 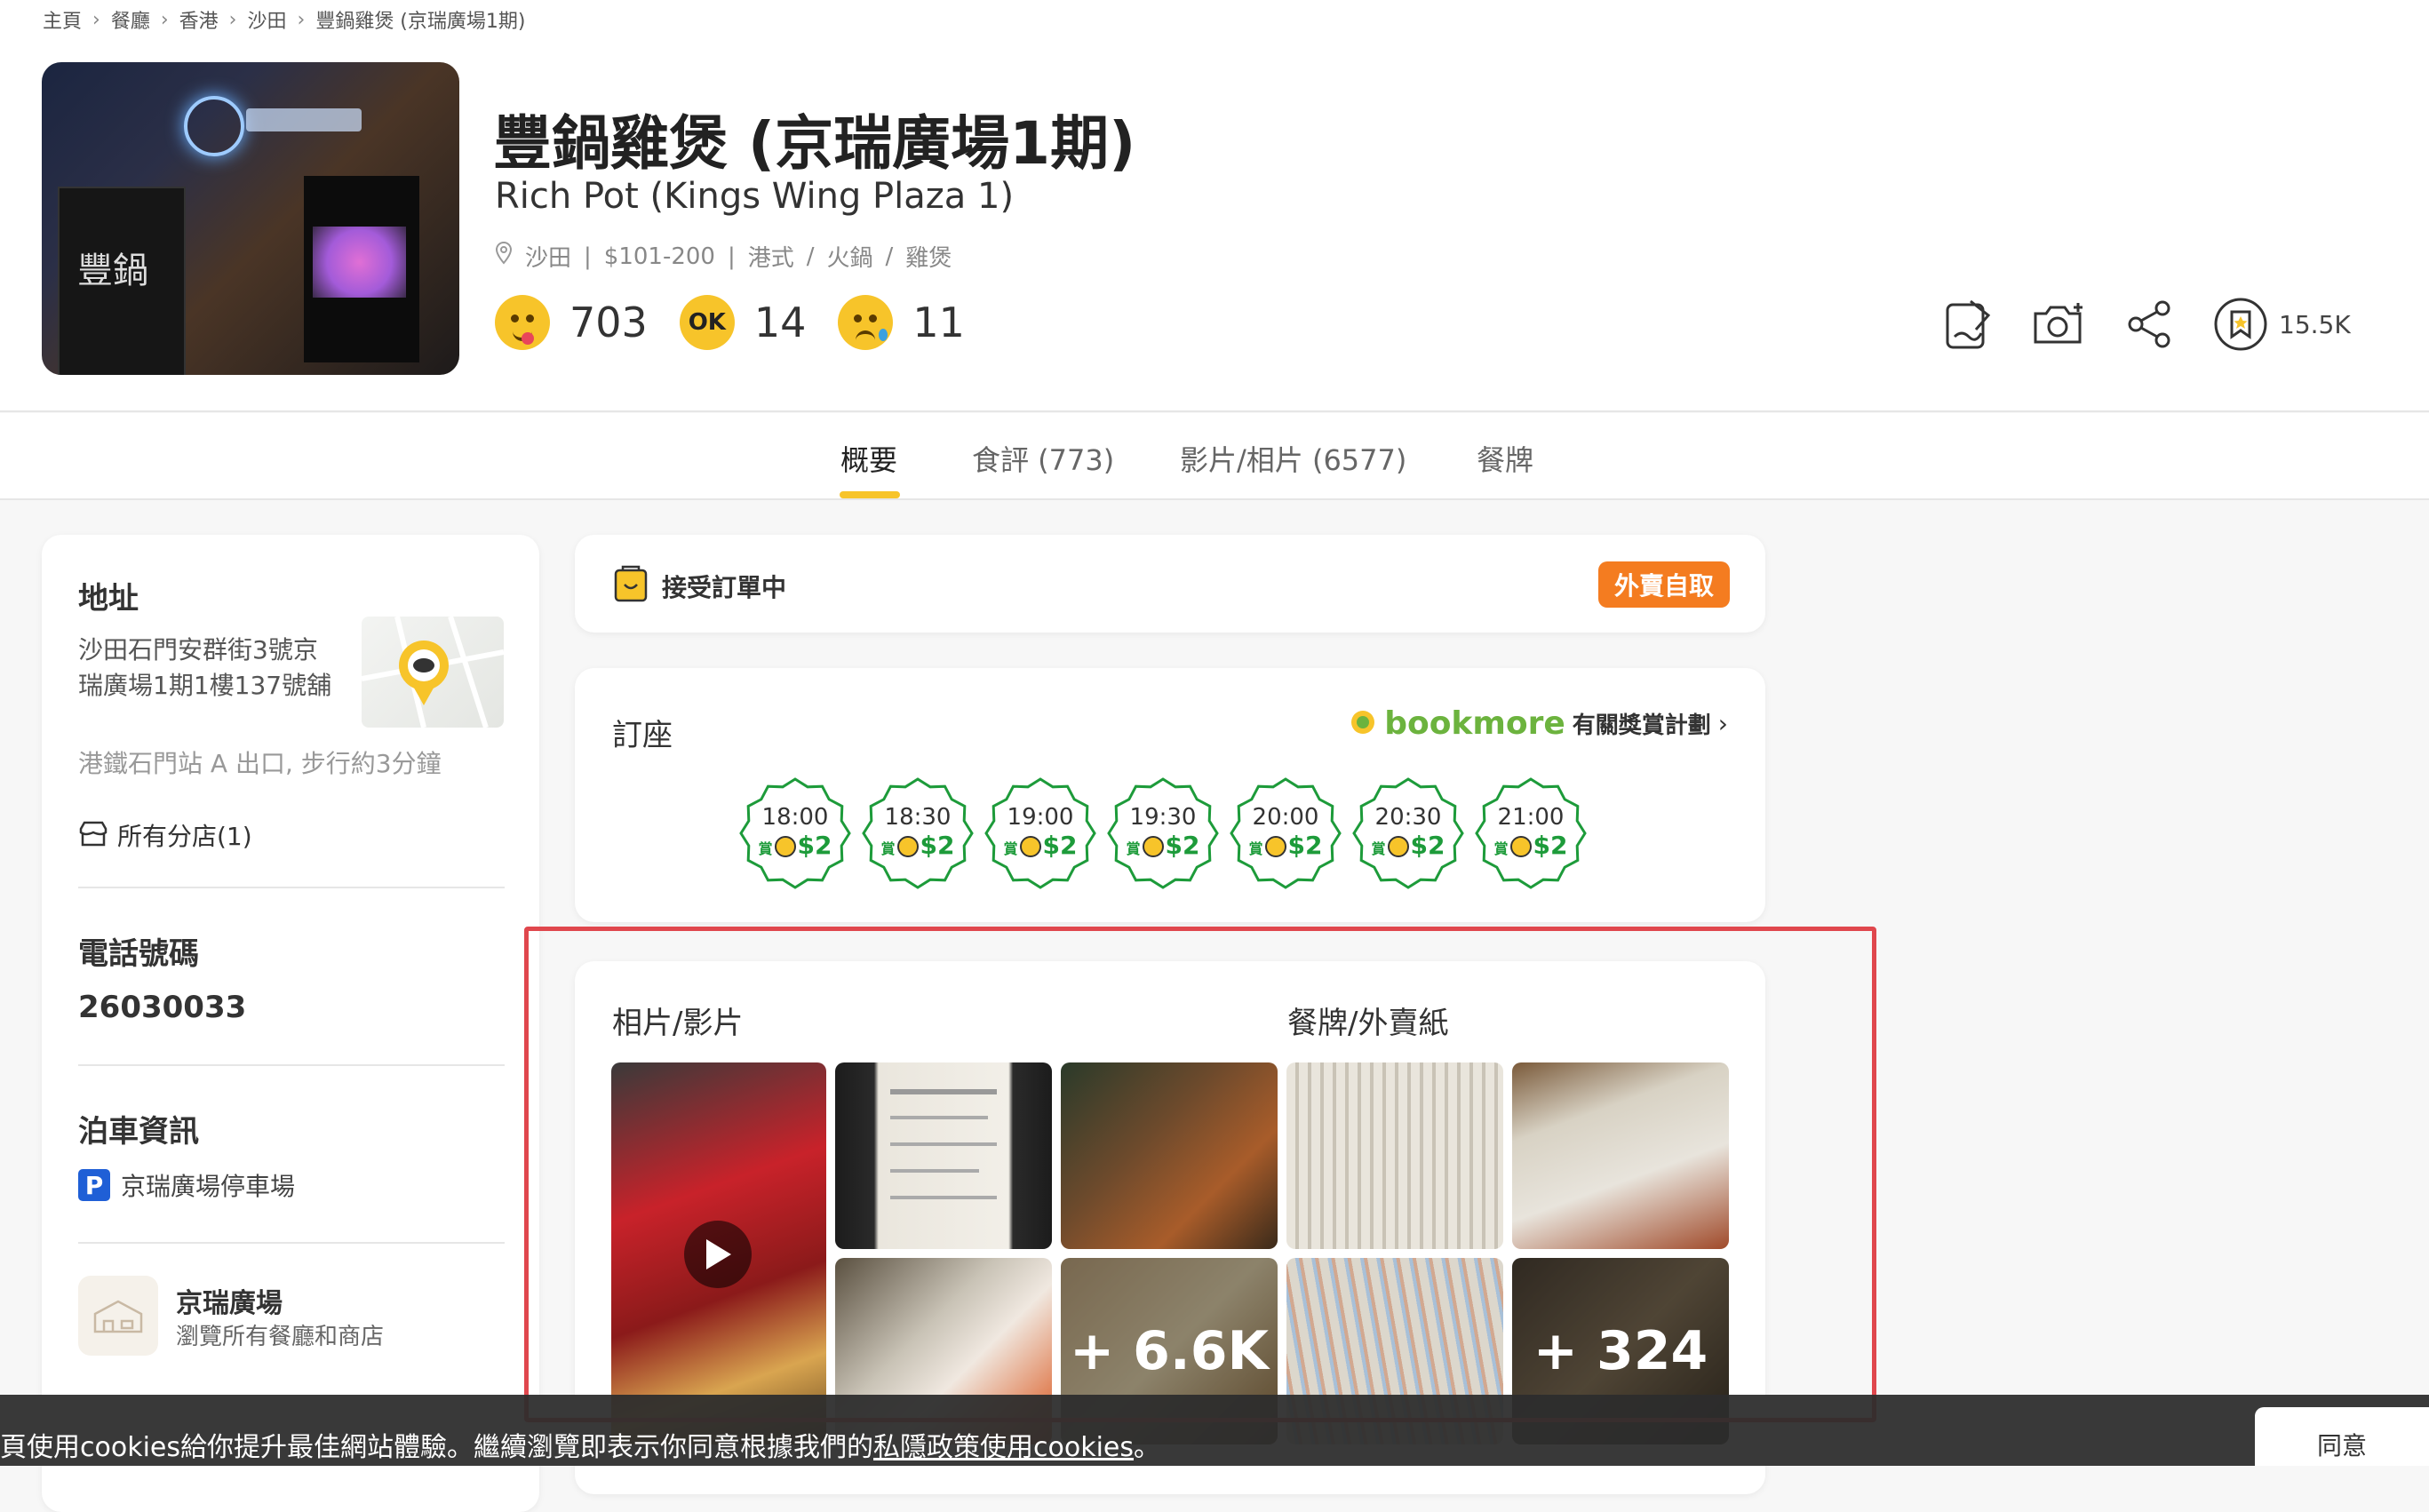 What do you see at coordinates (504, 256) in the screenshot?
I see `location-pin-icon` at bounding box center [504, 256].